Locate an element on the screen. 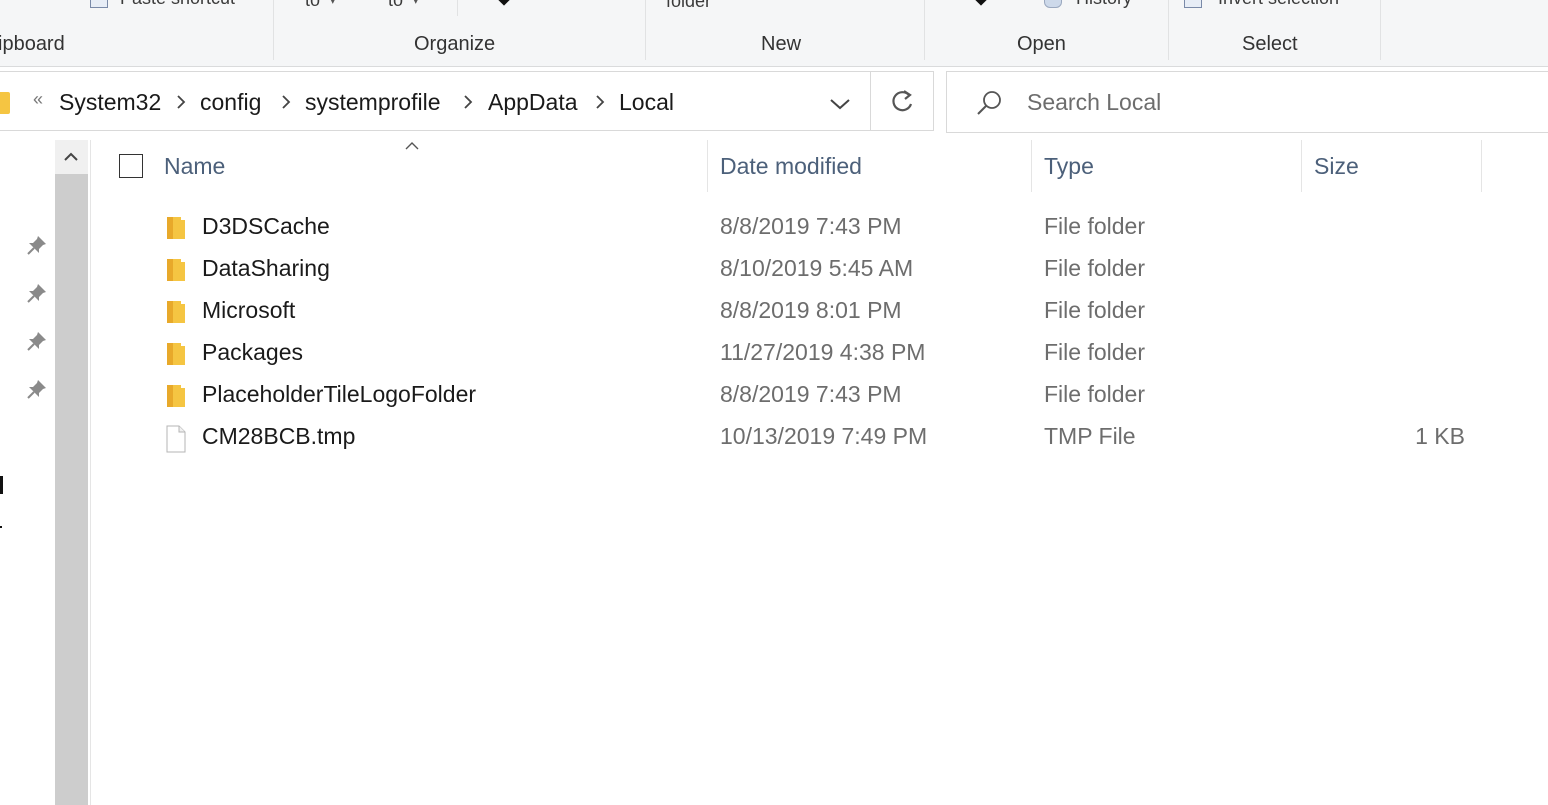 The image size is (1548, 805). file-date-modified: 10/13/2019 7:49 PM is located at coordinates (824, 436).